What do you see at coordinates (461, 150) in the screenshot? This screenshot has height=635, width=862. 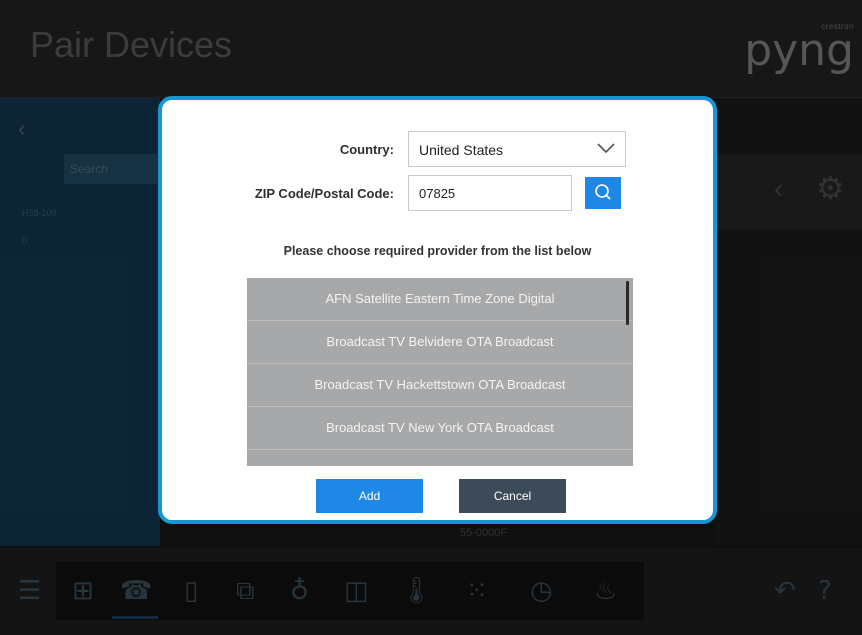 I see `country-value: United States` at bounding box center [461, 150].